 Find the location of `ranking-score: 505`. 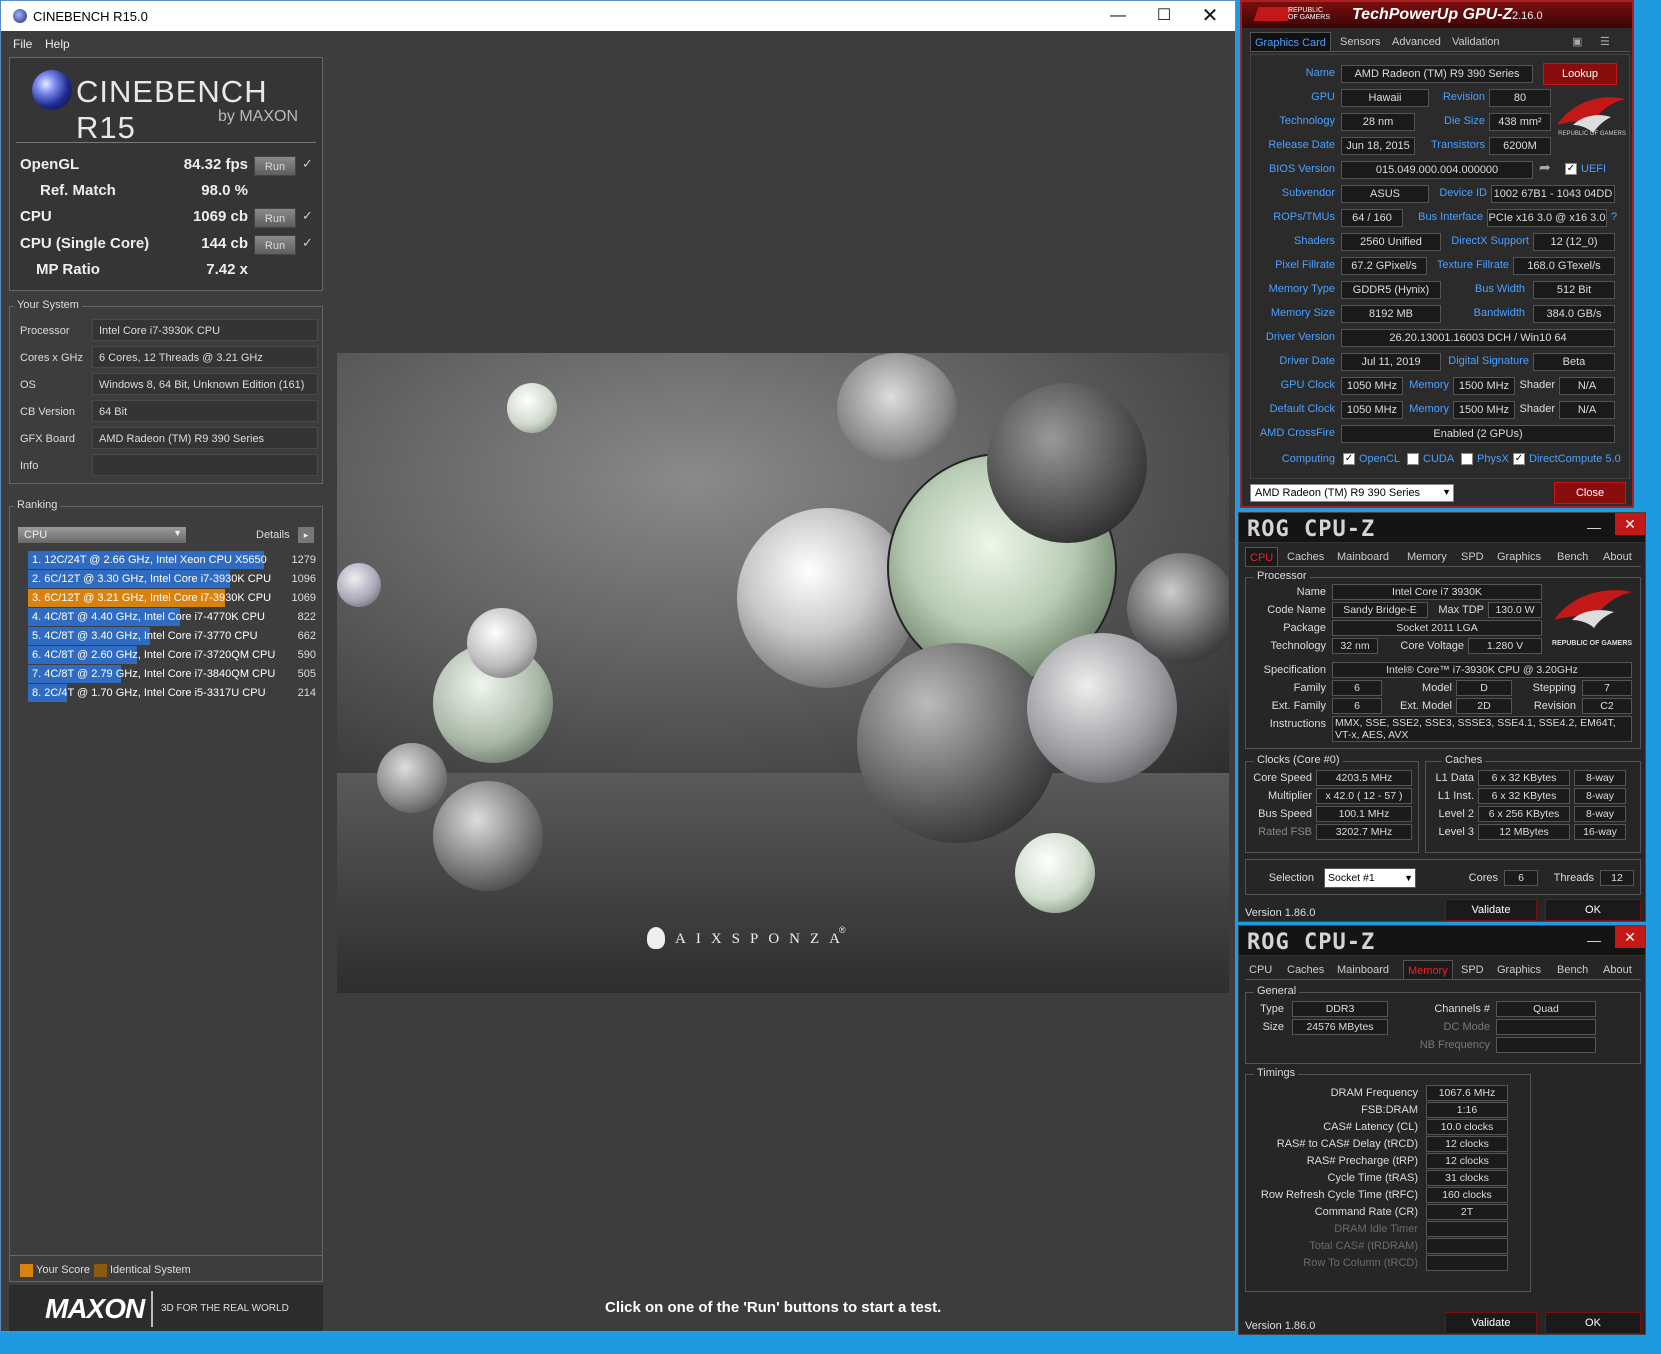

ranking-score: 505 is located at coordinates (306, 674).